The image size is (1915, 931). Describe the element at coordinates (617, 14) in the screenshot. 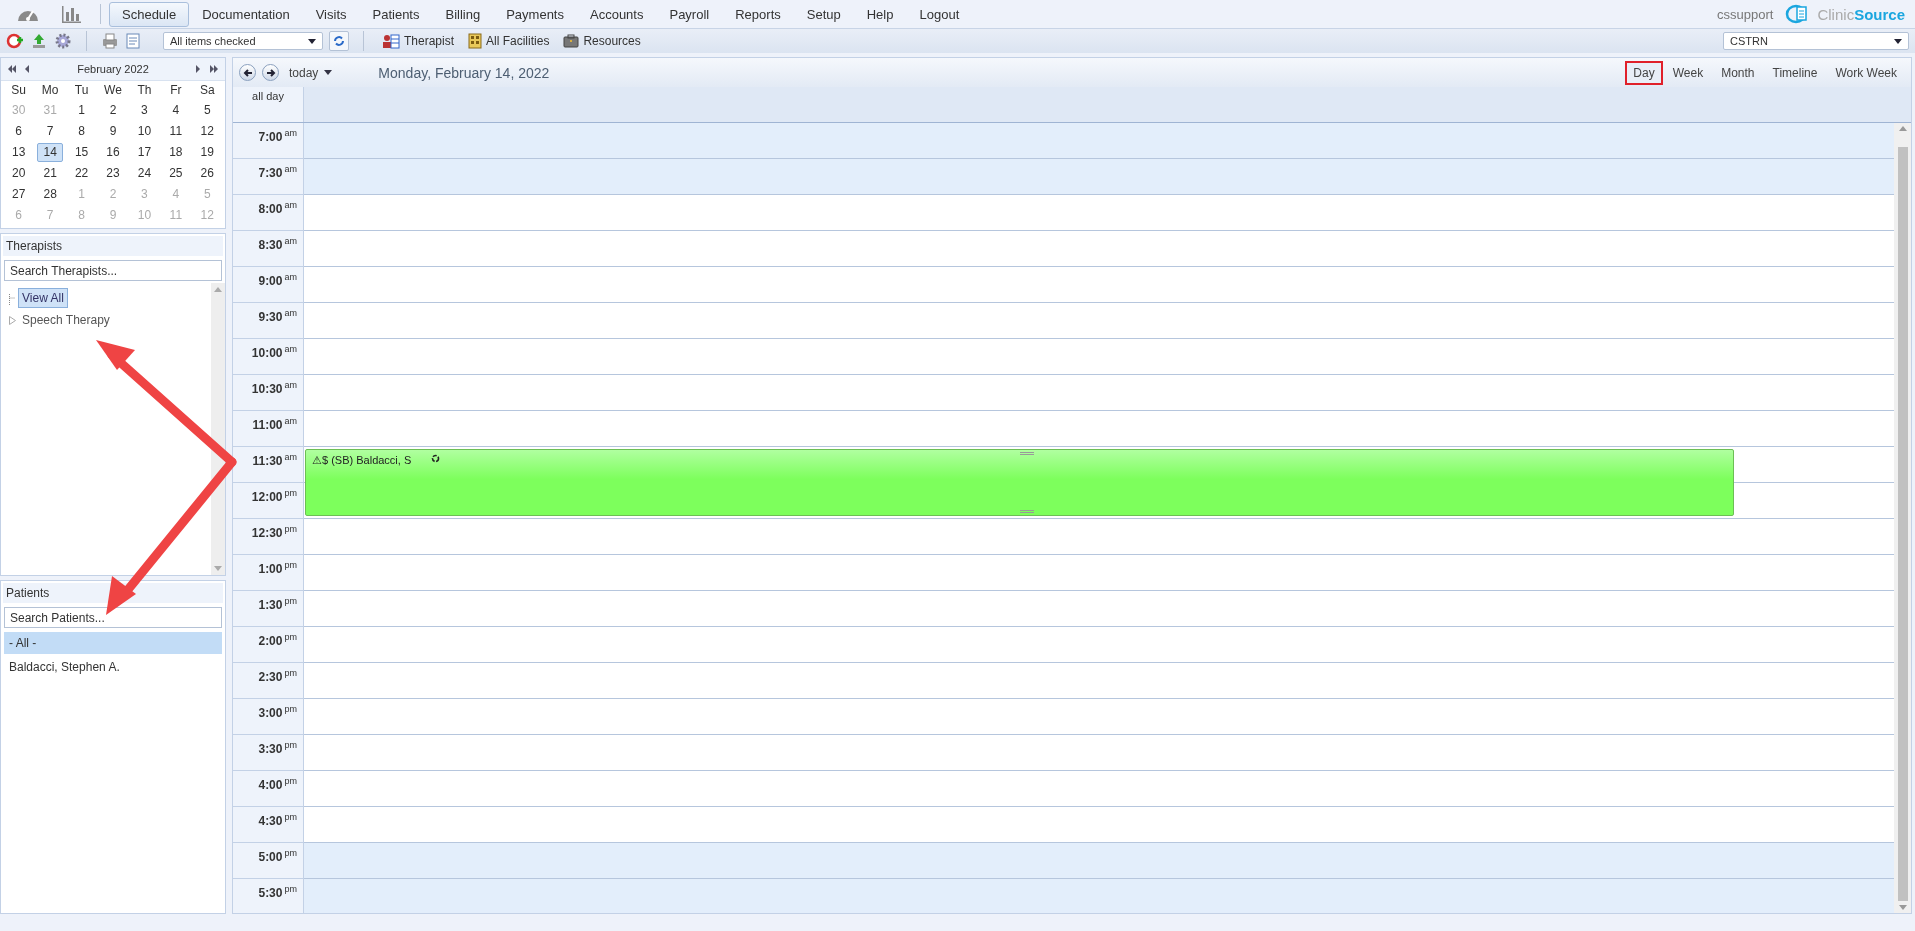

I see `nav-tab: Accounts` at that location.